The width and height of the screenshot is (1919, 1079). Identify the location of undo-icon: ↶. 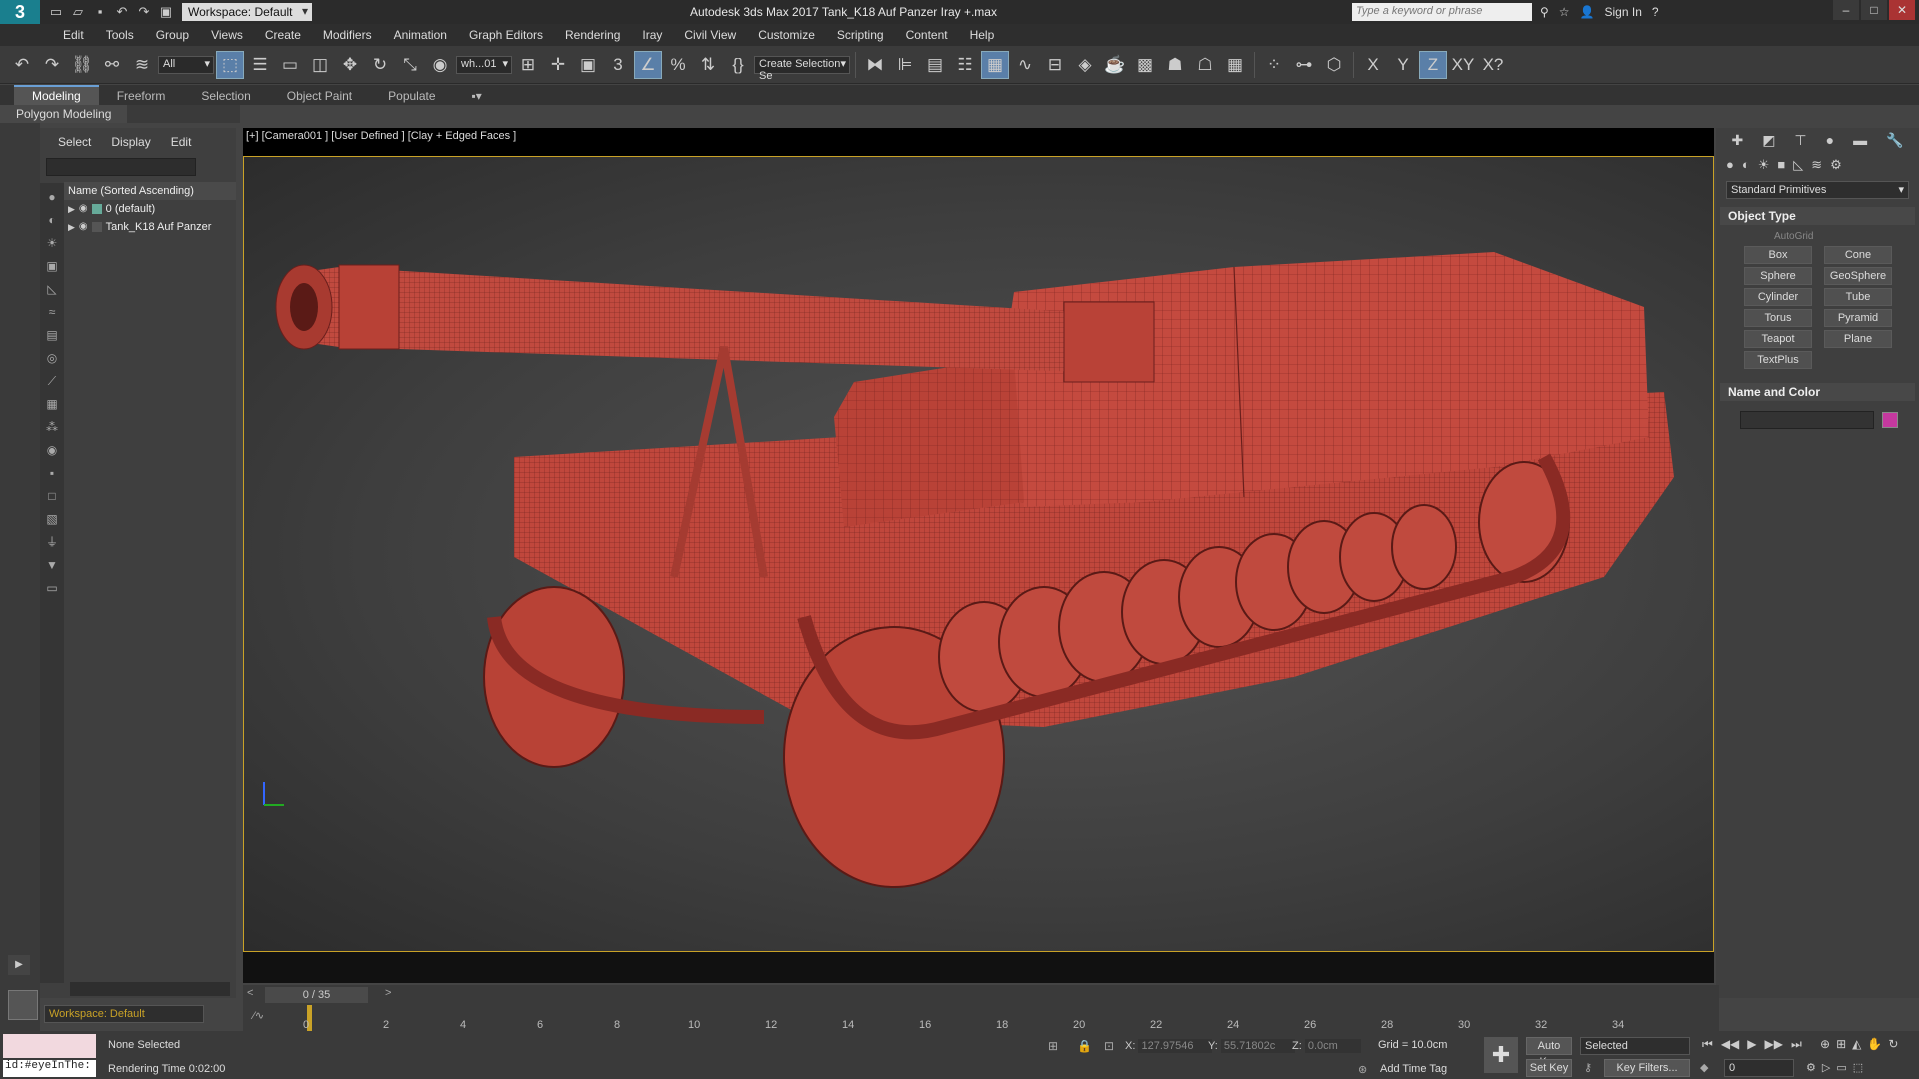
(122, 12).